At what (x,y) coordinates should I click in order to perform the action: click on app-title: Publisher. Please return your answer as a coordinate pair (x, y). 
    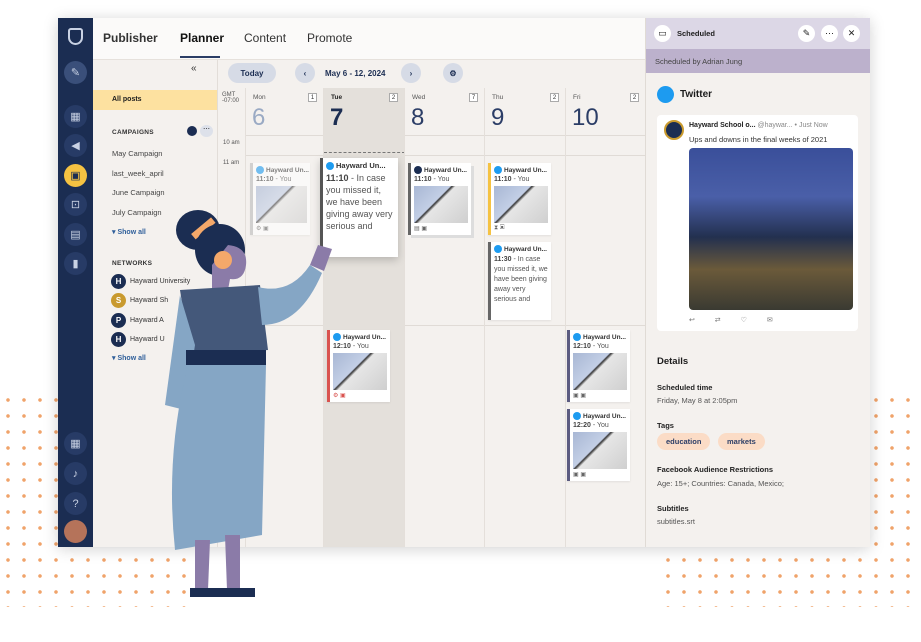
    Looking at the image, I should click on (130, 38).